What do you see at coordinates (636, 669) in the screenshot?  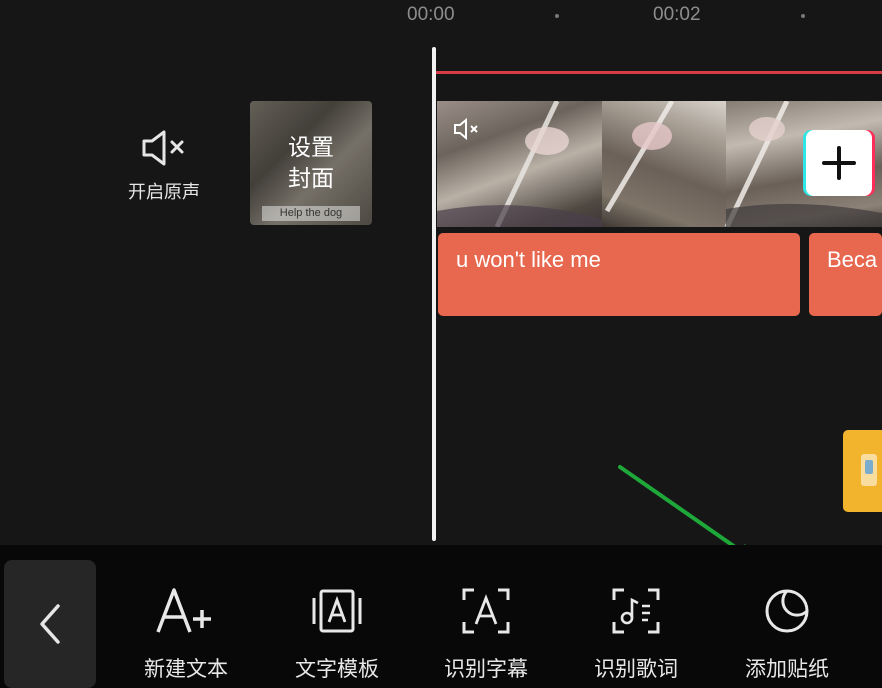 I see `tool-label: 识别歌词` at bounding box center [636, 669].